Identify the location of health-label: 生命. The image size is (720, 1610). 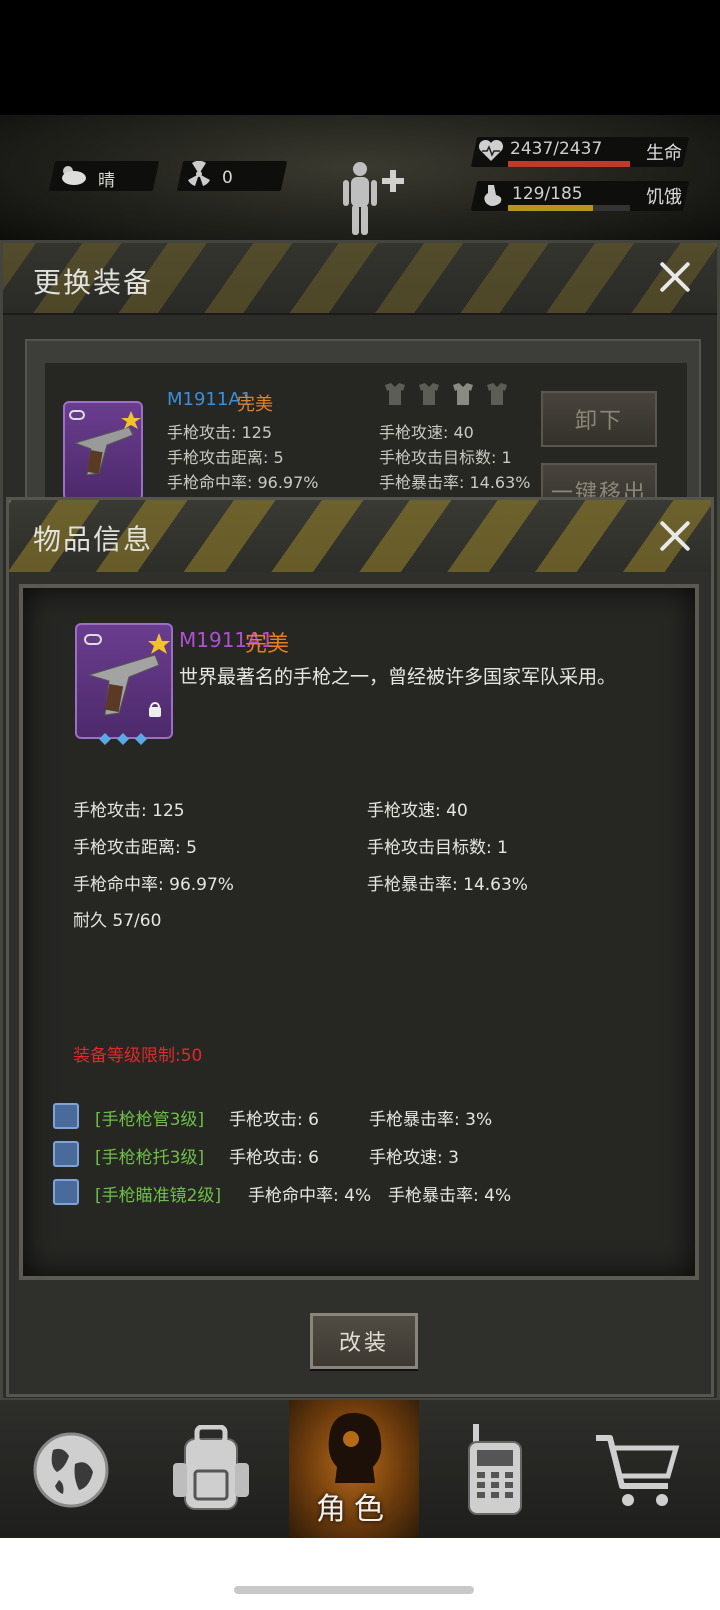
(664, 153).